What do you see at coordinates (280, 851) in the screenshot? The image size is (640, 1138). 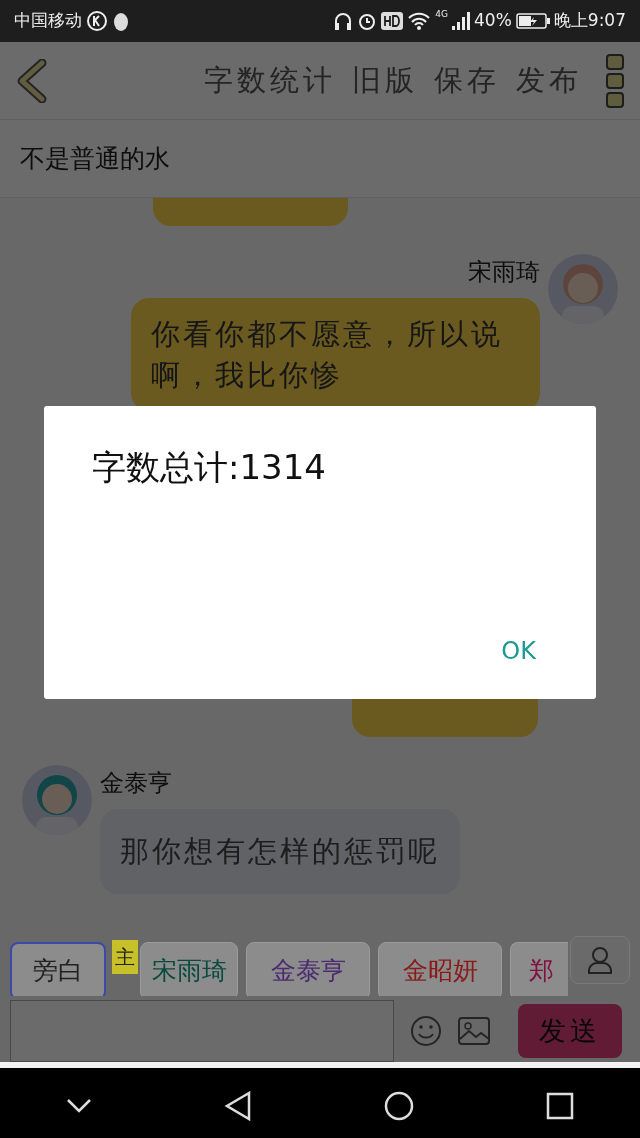 I see `message-bubble: 那你想有怎样的惩罚呢` at bounding box center [280, 851].